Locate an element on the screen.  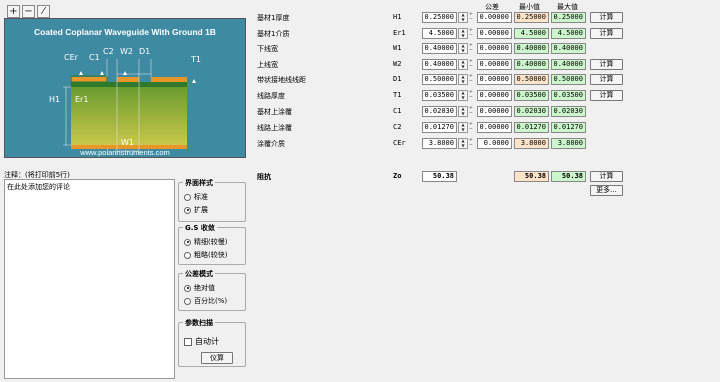
d1-label: D1 is located at coordinates (145, 51).